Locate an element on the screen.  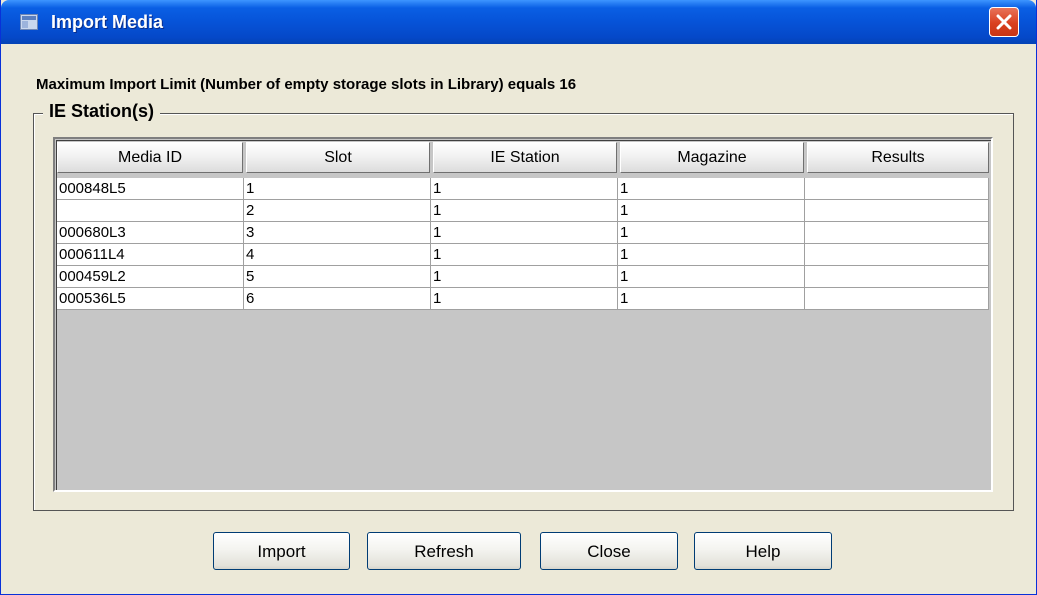
column-header-ie-station: IE Station is located at coordinates (525, 157).